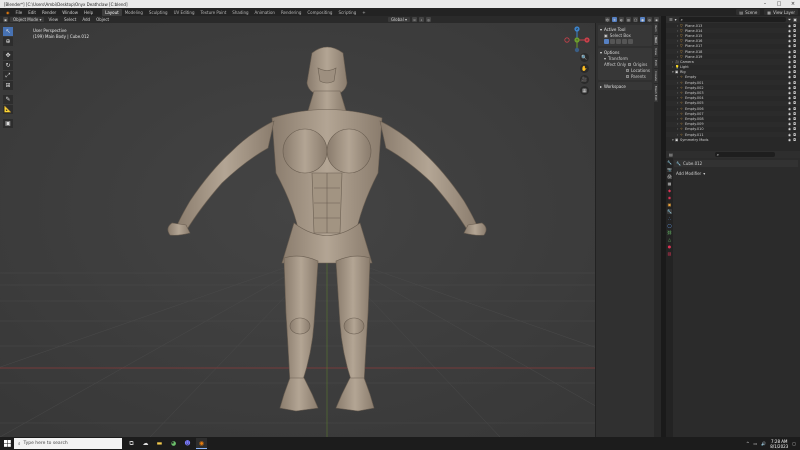 Image resolution: width=800 pixels, height=450 pixels. Describe the element at coordinates (625, 35) in the screenshot. I see `active-tool-row: ▣ Select Box` at that location.